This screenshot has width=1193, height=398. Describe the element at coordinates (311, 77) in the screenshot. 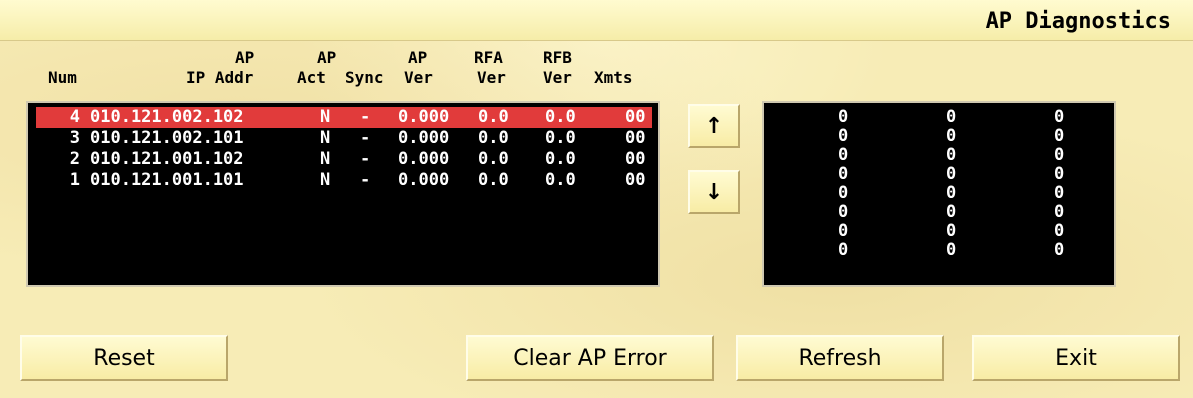

I see `header-act-bottom: Act` at that location.